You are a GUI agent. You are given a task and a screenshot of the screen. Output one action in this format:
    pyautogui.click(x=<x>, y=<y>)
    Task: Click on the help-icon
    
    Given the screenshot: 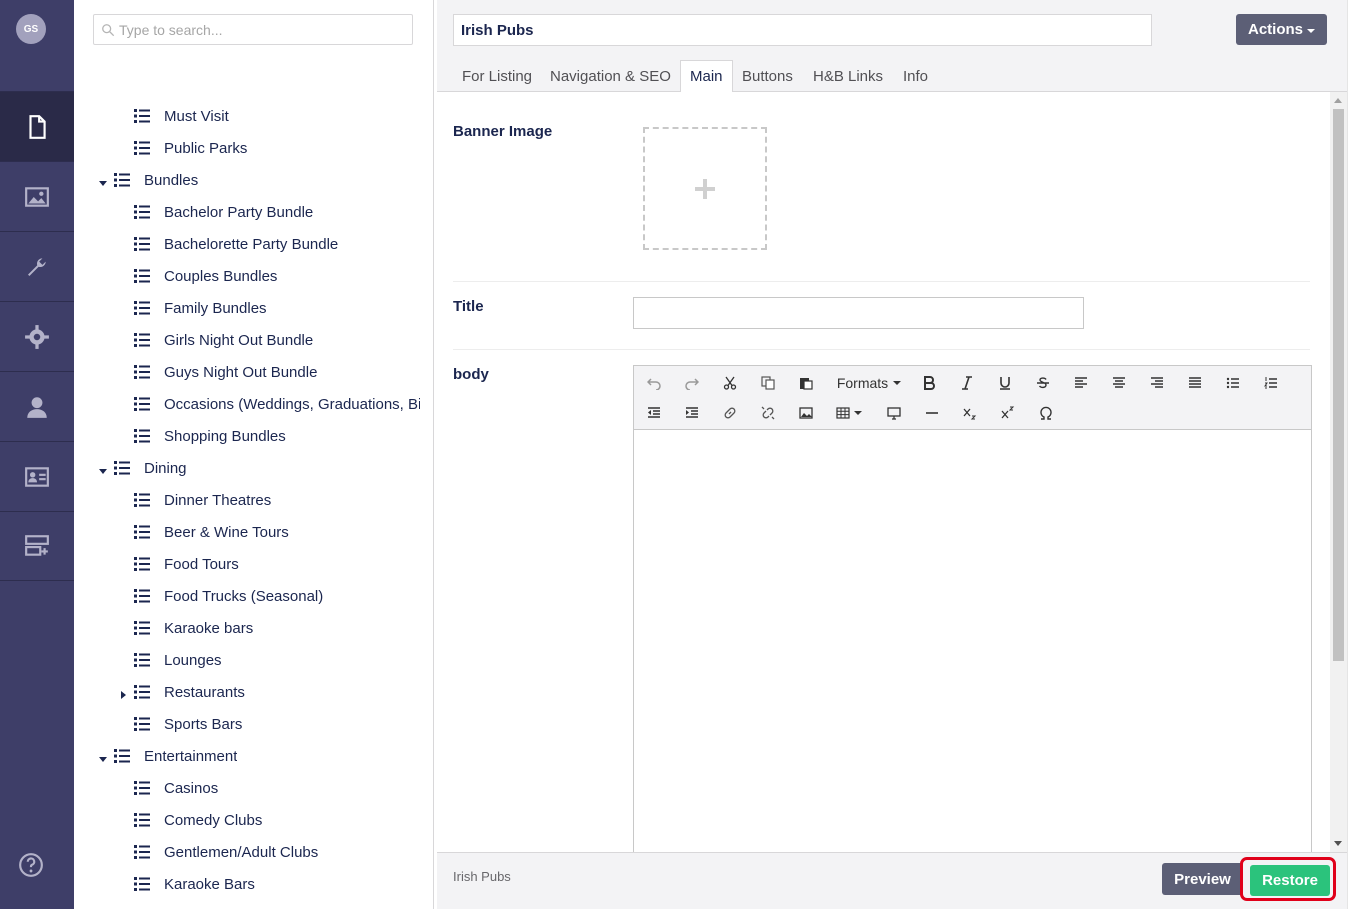 What is the action you would take?
    pyautogui.click(x=31, y=865)
    